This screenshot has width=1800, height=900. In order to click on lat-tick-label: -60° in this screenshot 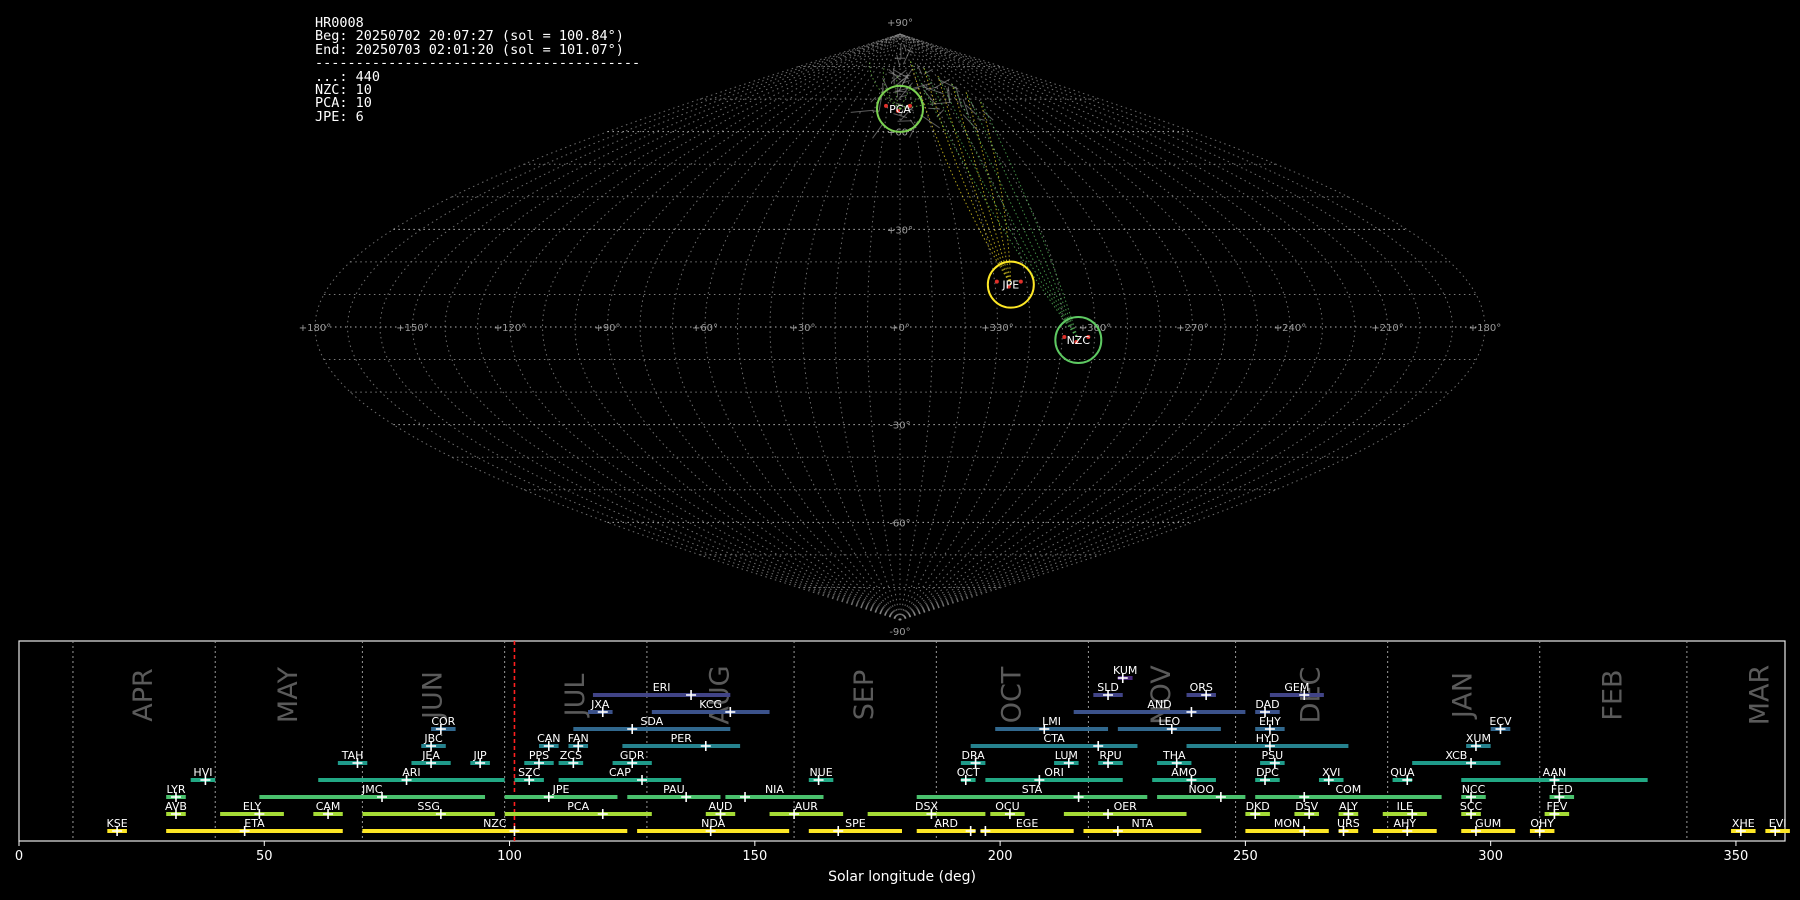, I will do `click(899, 523)`.